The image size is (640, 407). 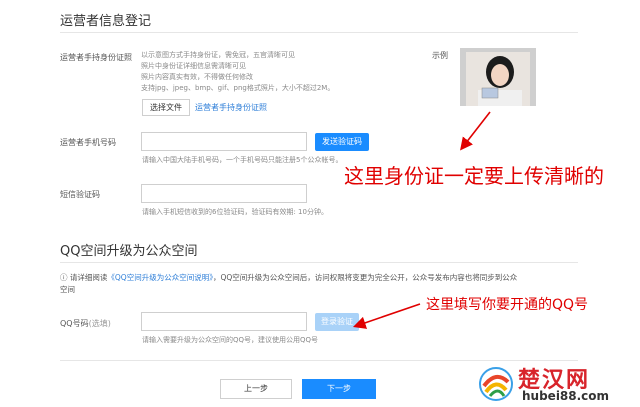 What do you see at coordinates (507, 305) in the screenshot?
I see `qq-annotation-text: 这里填写你要开通的QQ号` at bounding box center [507, 305].